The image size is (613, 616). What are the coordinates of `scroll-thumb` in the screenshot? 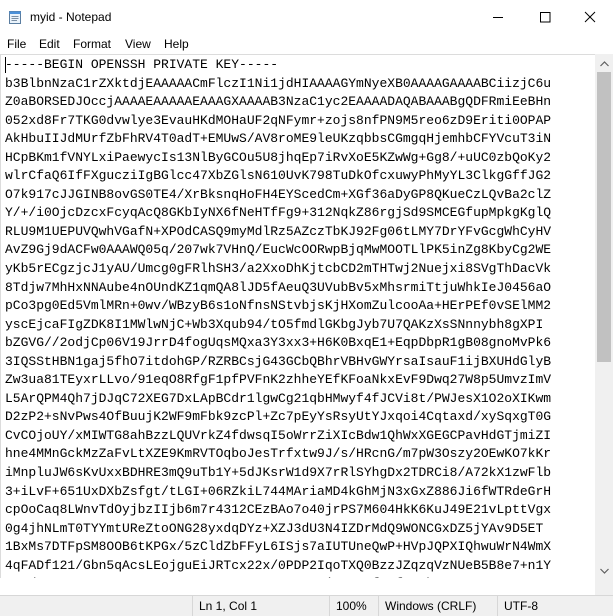 It's located at (604, 217).